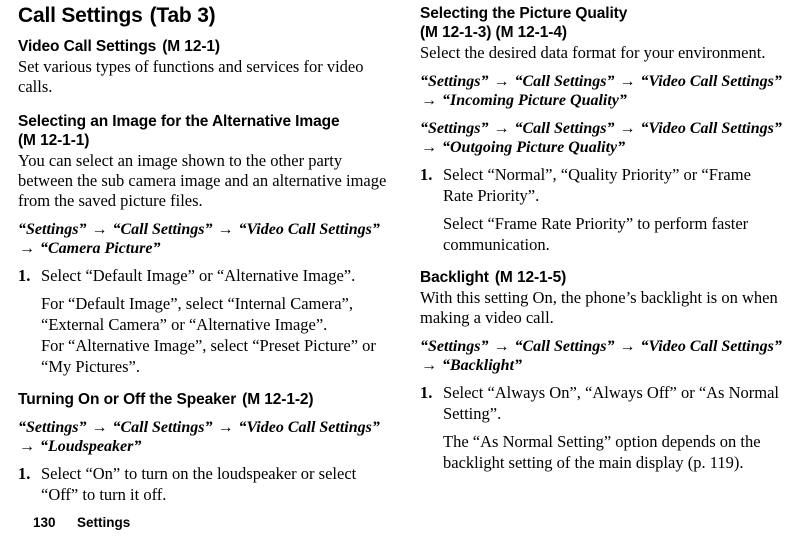 This screenshot has height=552, width=786. What do you see at coordinates (482, 365) in the screenshot?
I see `path-part: “Backlight”` at bounding box center [482, 365].